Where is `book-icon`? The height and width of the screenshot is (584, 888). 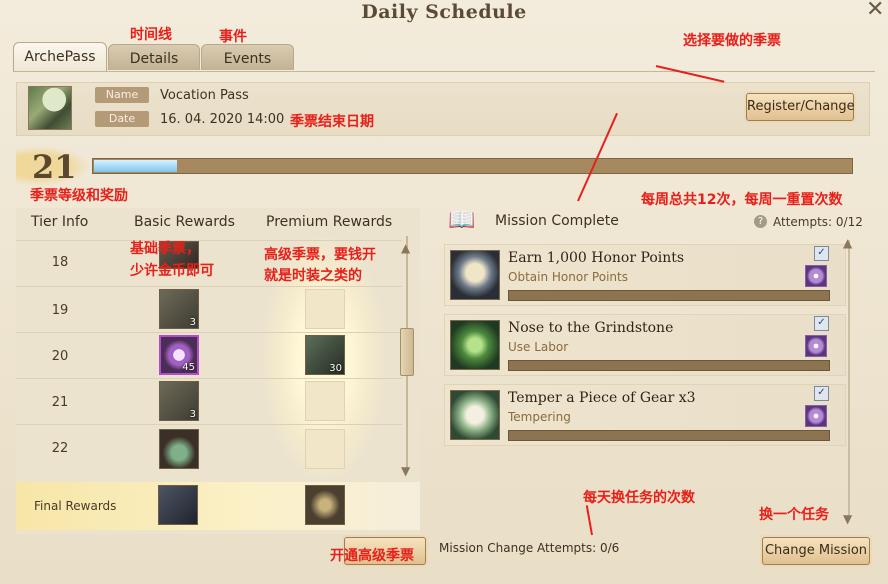 book-icon is located at coordinates (475, 415).